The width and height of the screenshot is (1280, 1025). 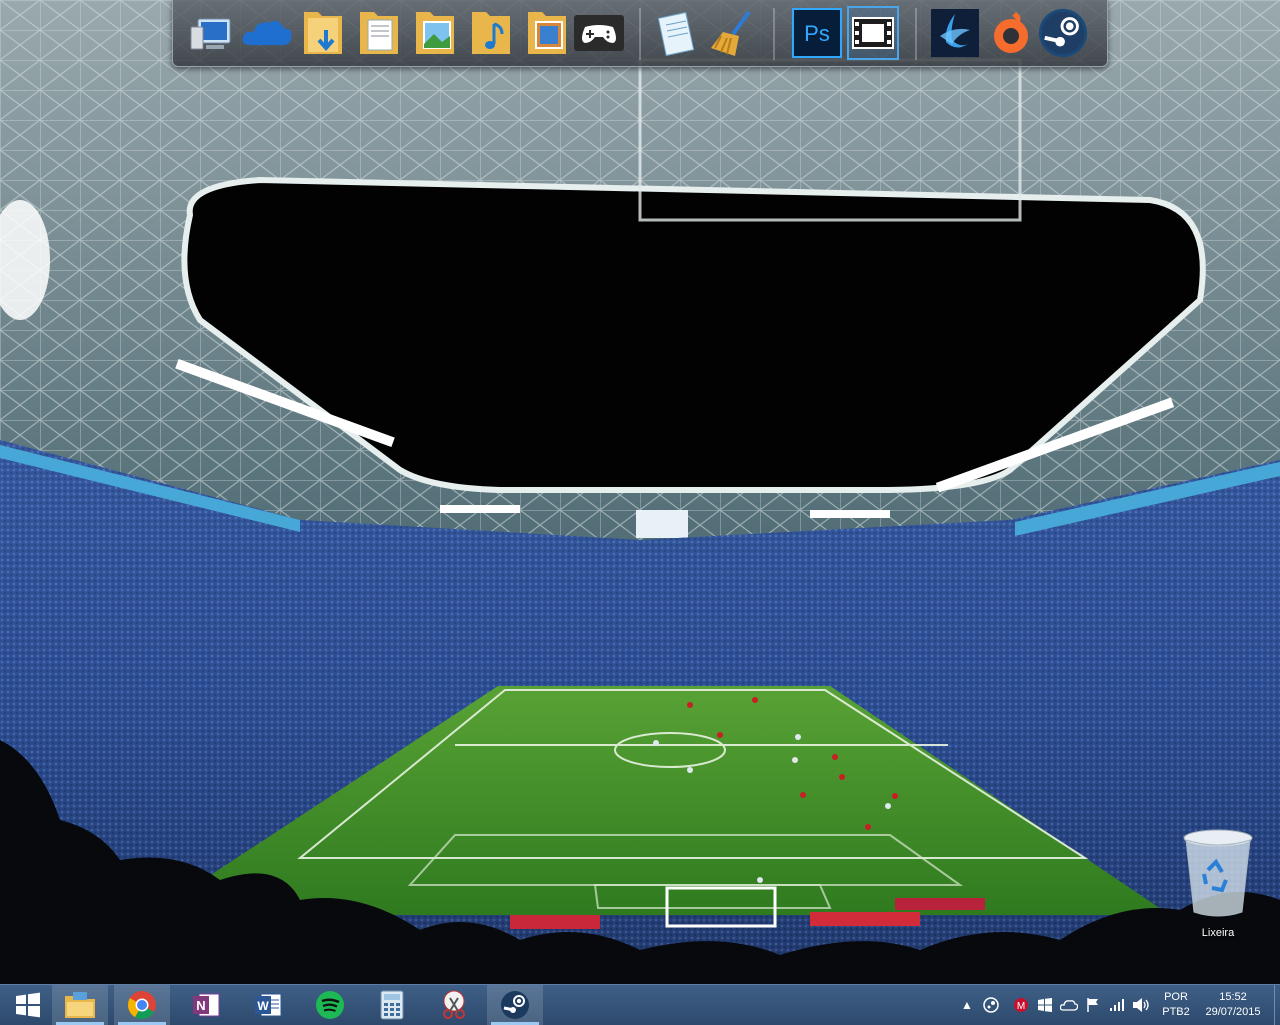 I want to click on battle-net-icon, so click(x=955, y=33).